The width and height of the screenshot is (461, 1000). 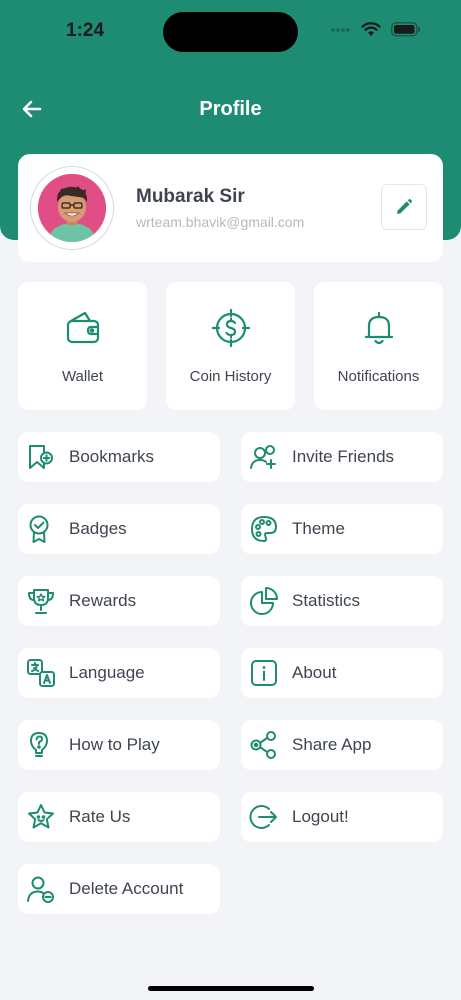 What do you see at coordinates (103, 600) in the screenshot?
I see `rewards-label: Rewards` at bounding box center [103, 600].